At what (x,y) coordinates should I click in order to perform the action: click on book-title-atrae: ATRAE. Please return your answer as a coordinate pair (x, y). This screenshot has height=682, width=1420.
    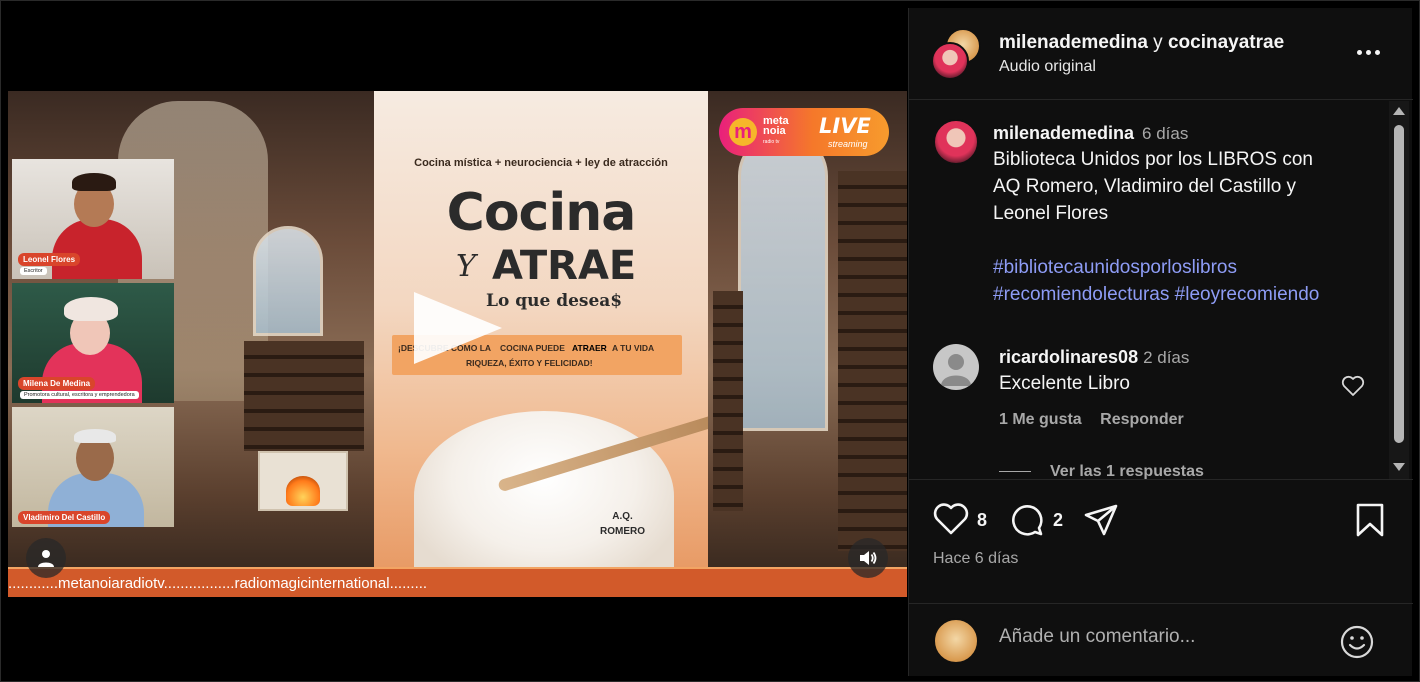
    Looking at the image, I should click on (564, 266).